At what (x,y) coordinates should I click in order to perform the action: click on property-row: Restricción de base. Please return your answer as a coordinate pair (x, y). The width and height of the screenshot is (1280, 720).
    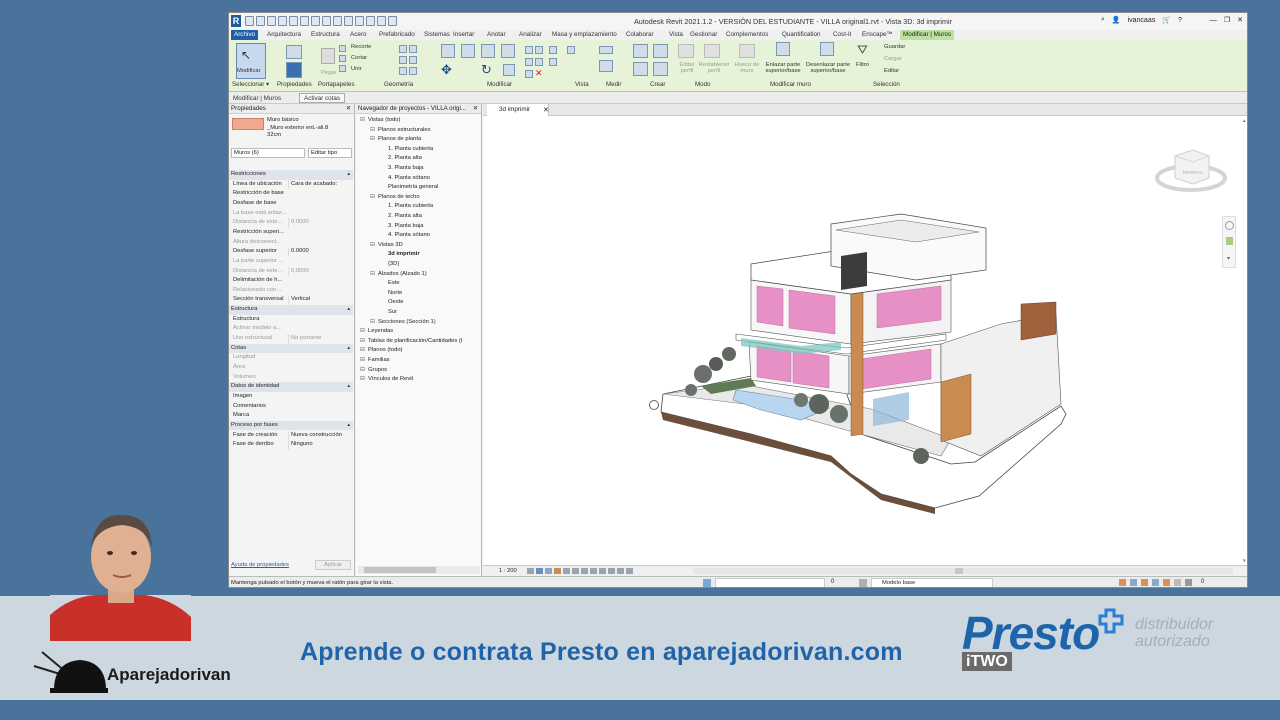
    Looking at the image, I should click on (291, 194).